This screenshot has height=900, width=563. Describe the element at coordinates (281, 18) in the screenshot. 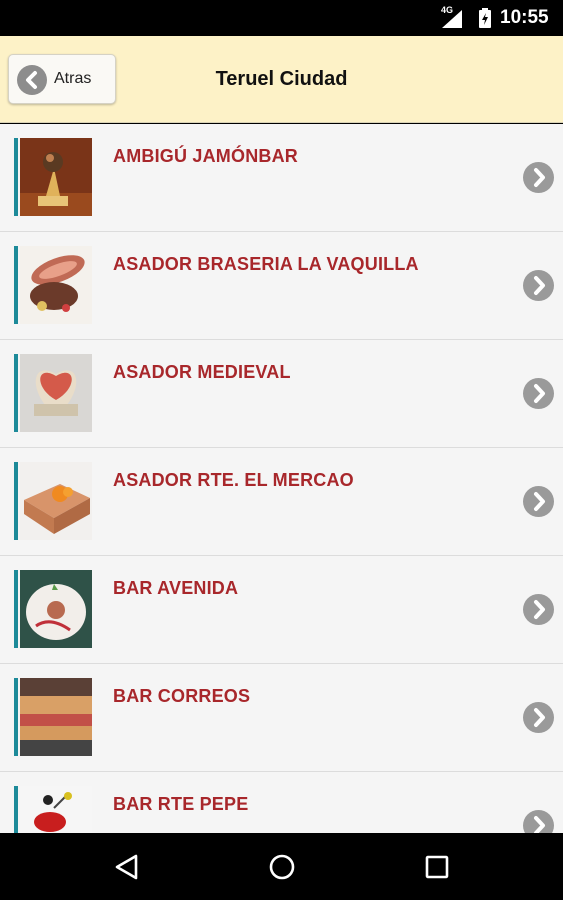

I see `status-bar: 4G 10:55` at that location.